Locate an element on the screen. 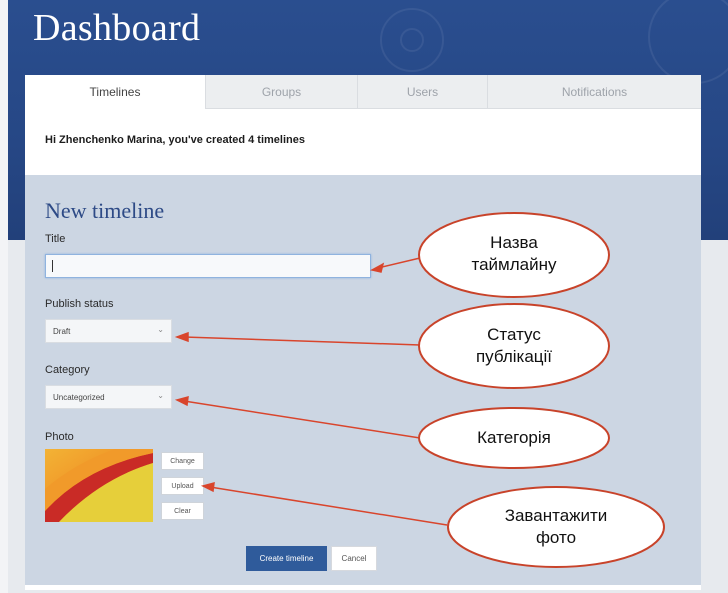  annotation-title-line2: таймлайну is located at coordinates (514, 264).